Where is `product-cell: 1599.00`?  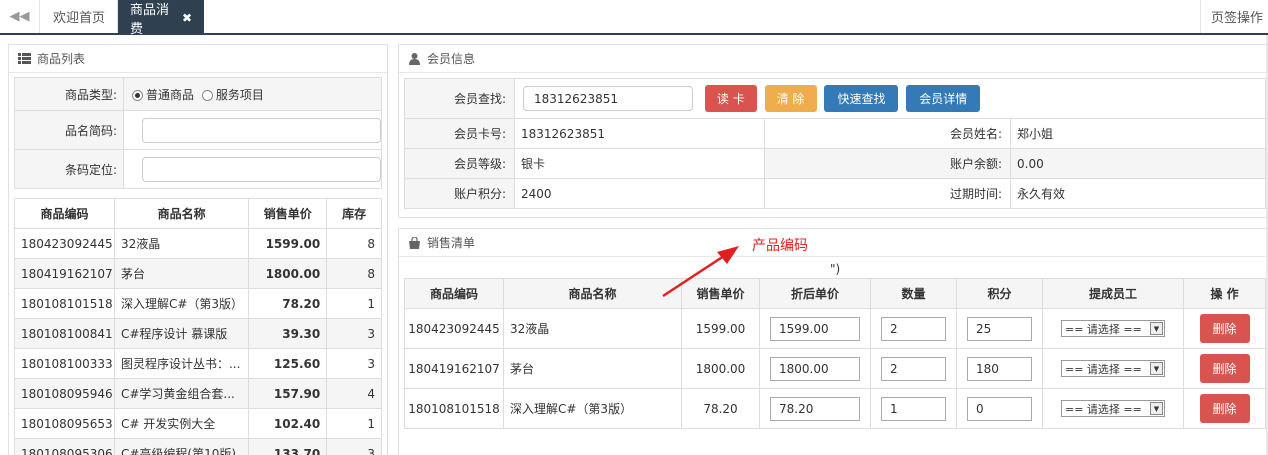
product-cell: 1599.00 is located at coordinates (288, 243).